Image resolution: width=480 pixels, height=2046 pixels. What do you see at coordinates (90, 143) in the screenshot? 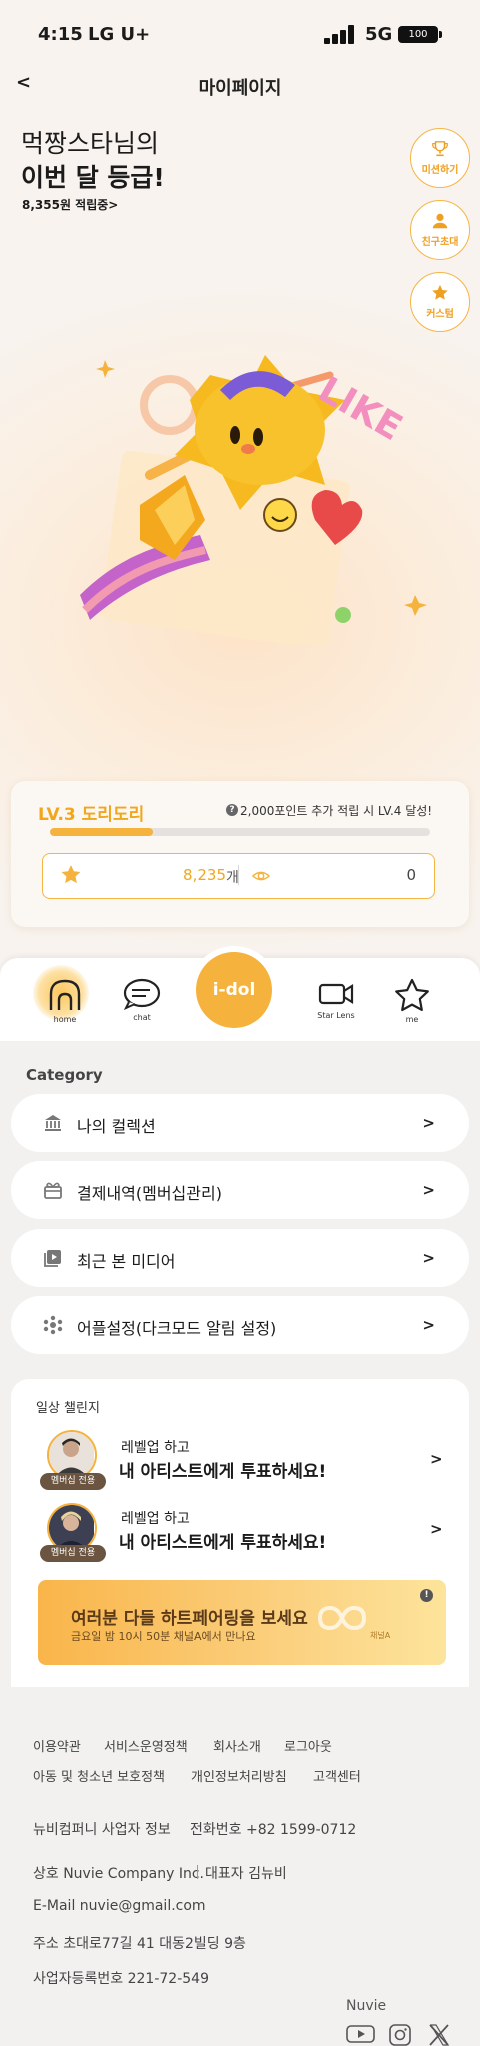
I see `greeting-line1: 먹짱스타님의` at bounding box center [90, 143].